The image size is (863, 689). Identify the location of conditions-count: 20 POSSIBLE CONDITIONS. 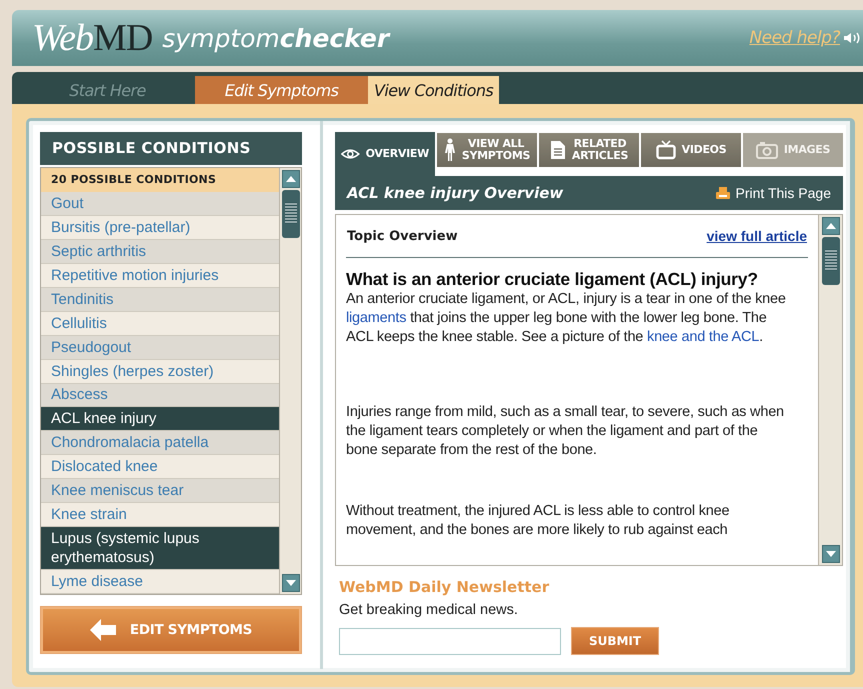
(160, 180).